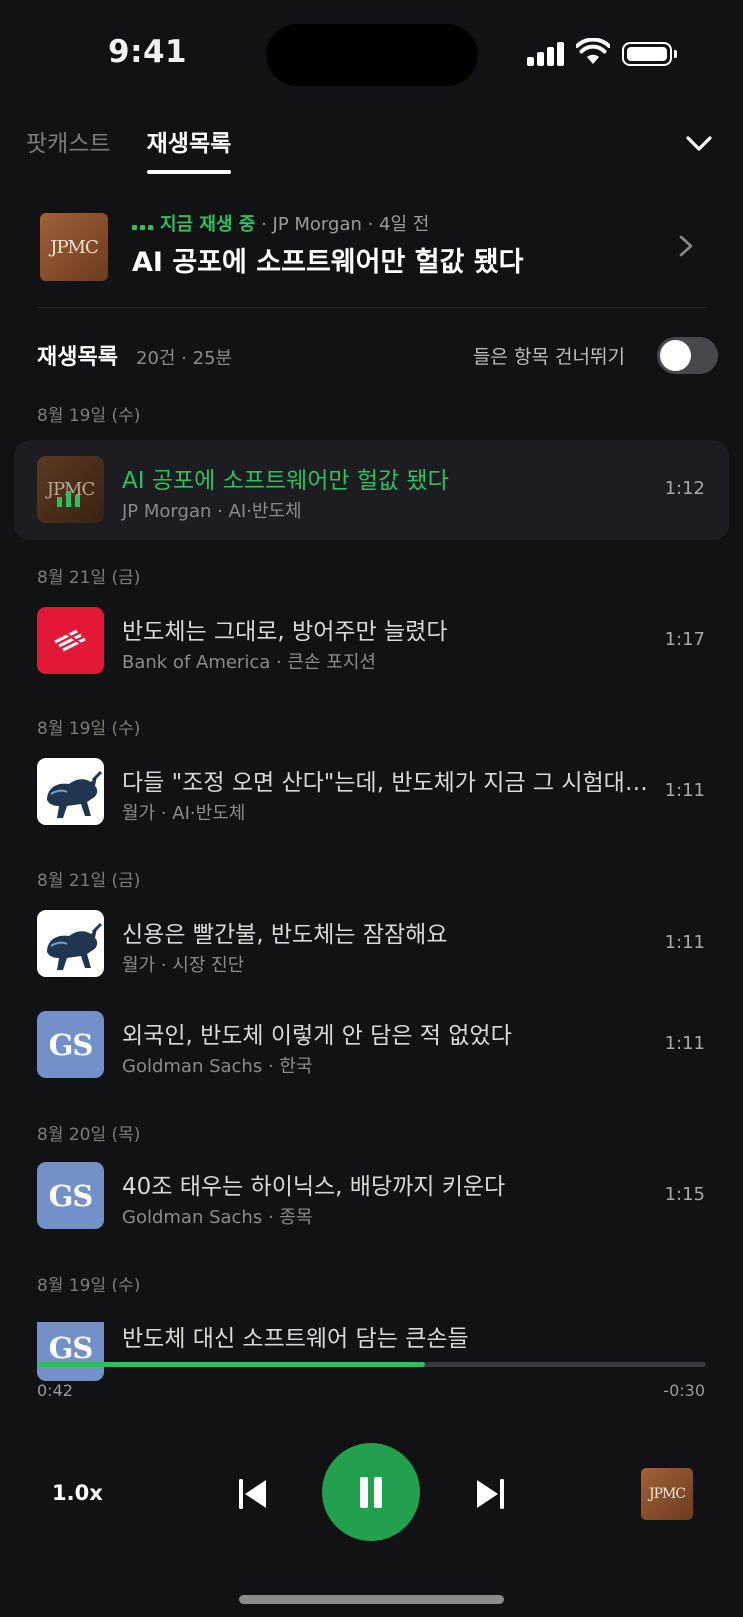 This screenshot has width=743, height=1617. Describe the element at coordinates (377, 357) in the screenshot. I see `playlist-header: 재생목록 20건 · 25분 들은 항목 건너뛰기` at that location.